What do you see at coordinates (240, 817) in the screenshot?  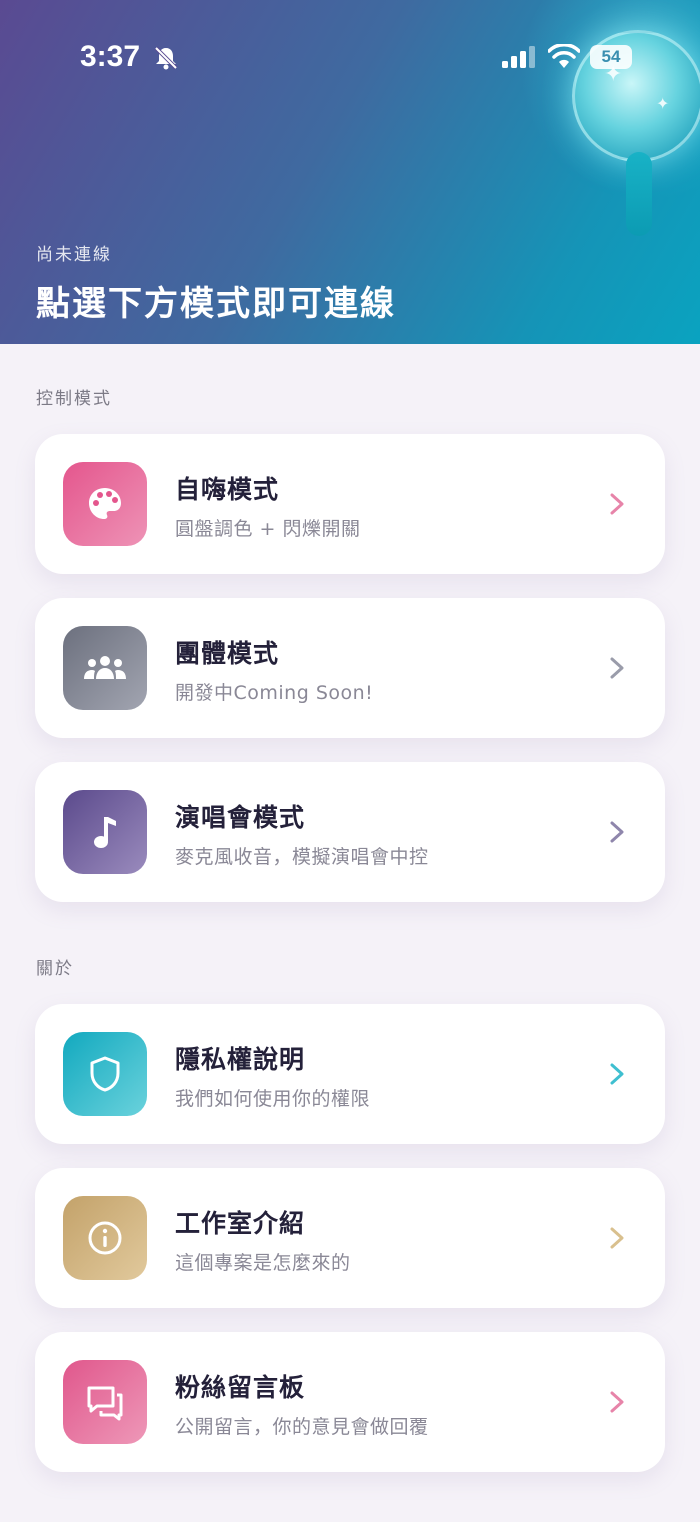 I see `card-title: 演唱會模式` at bounding box center [240, 817].